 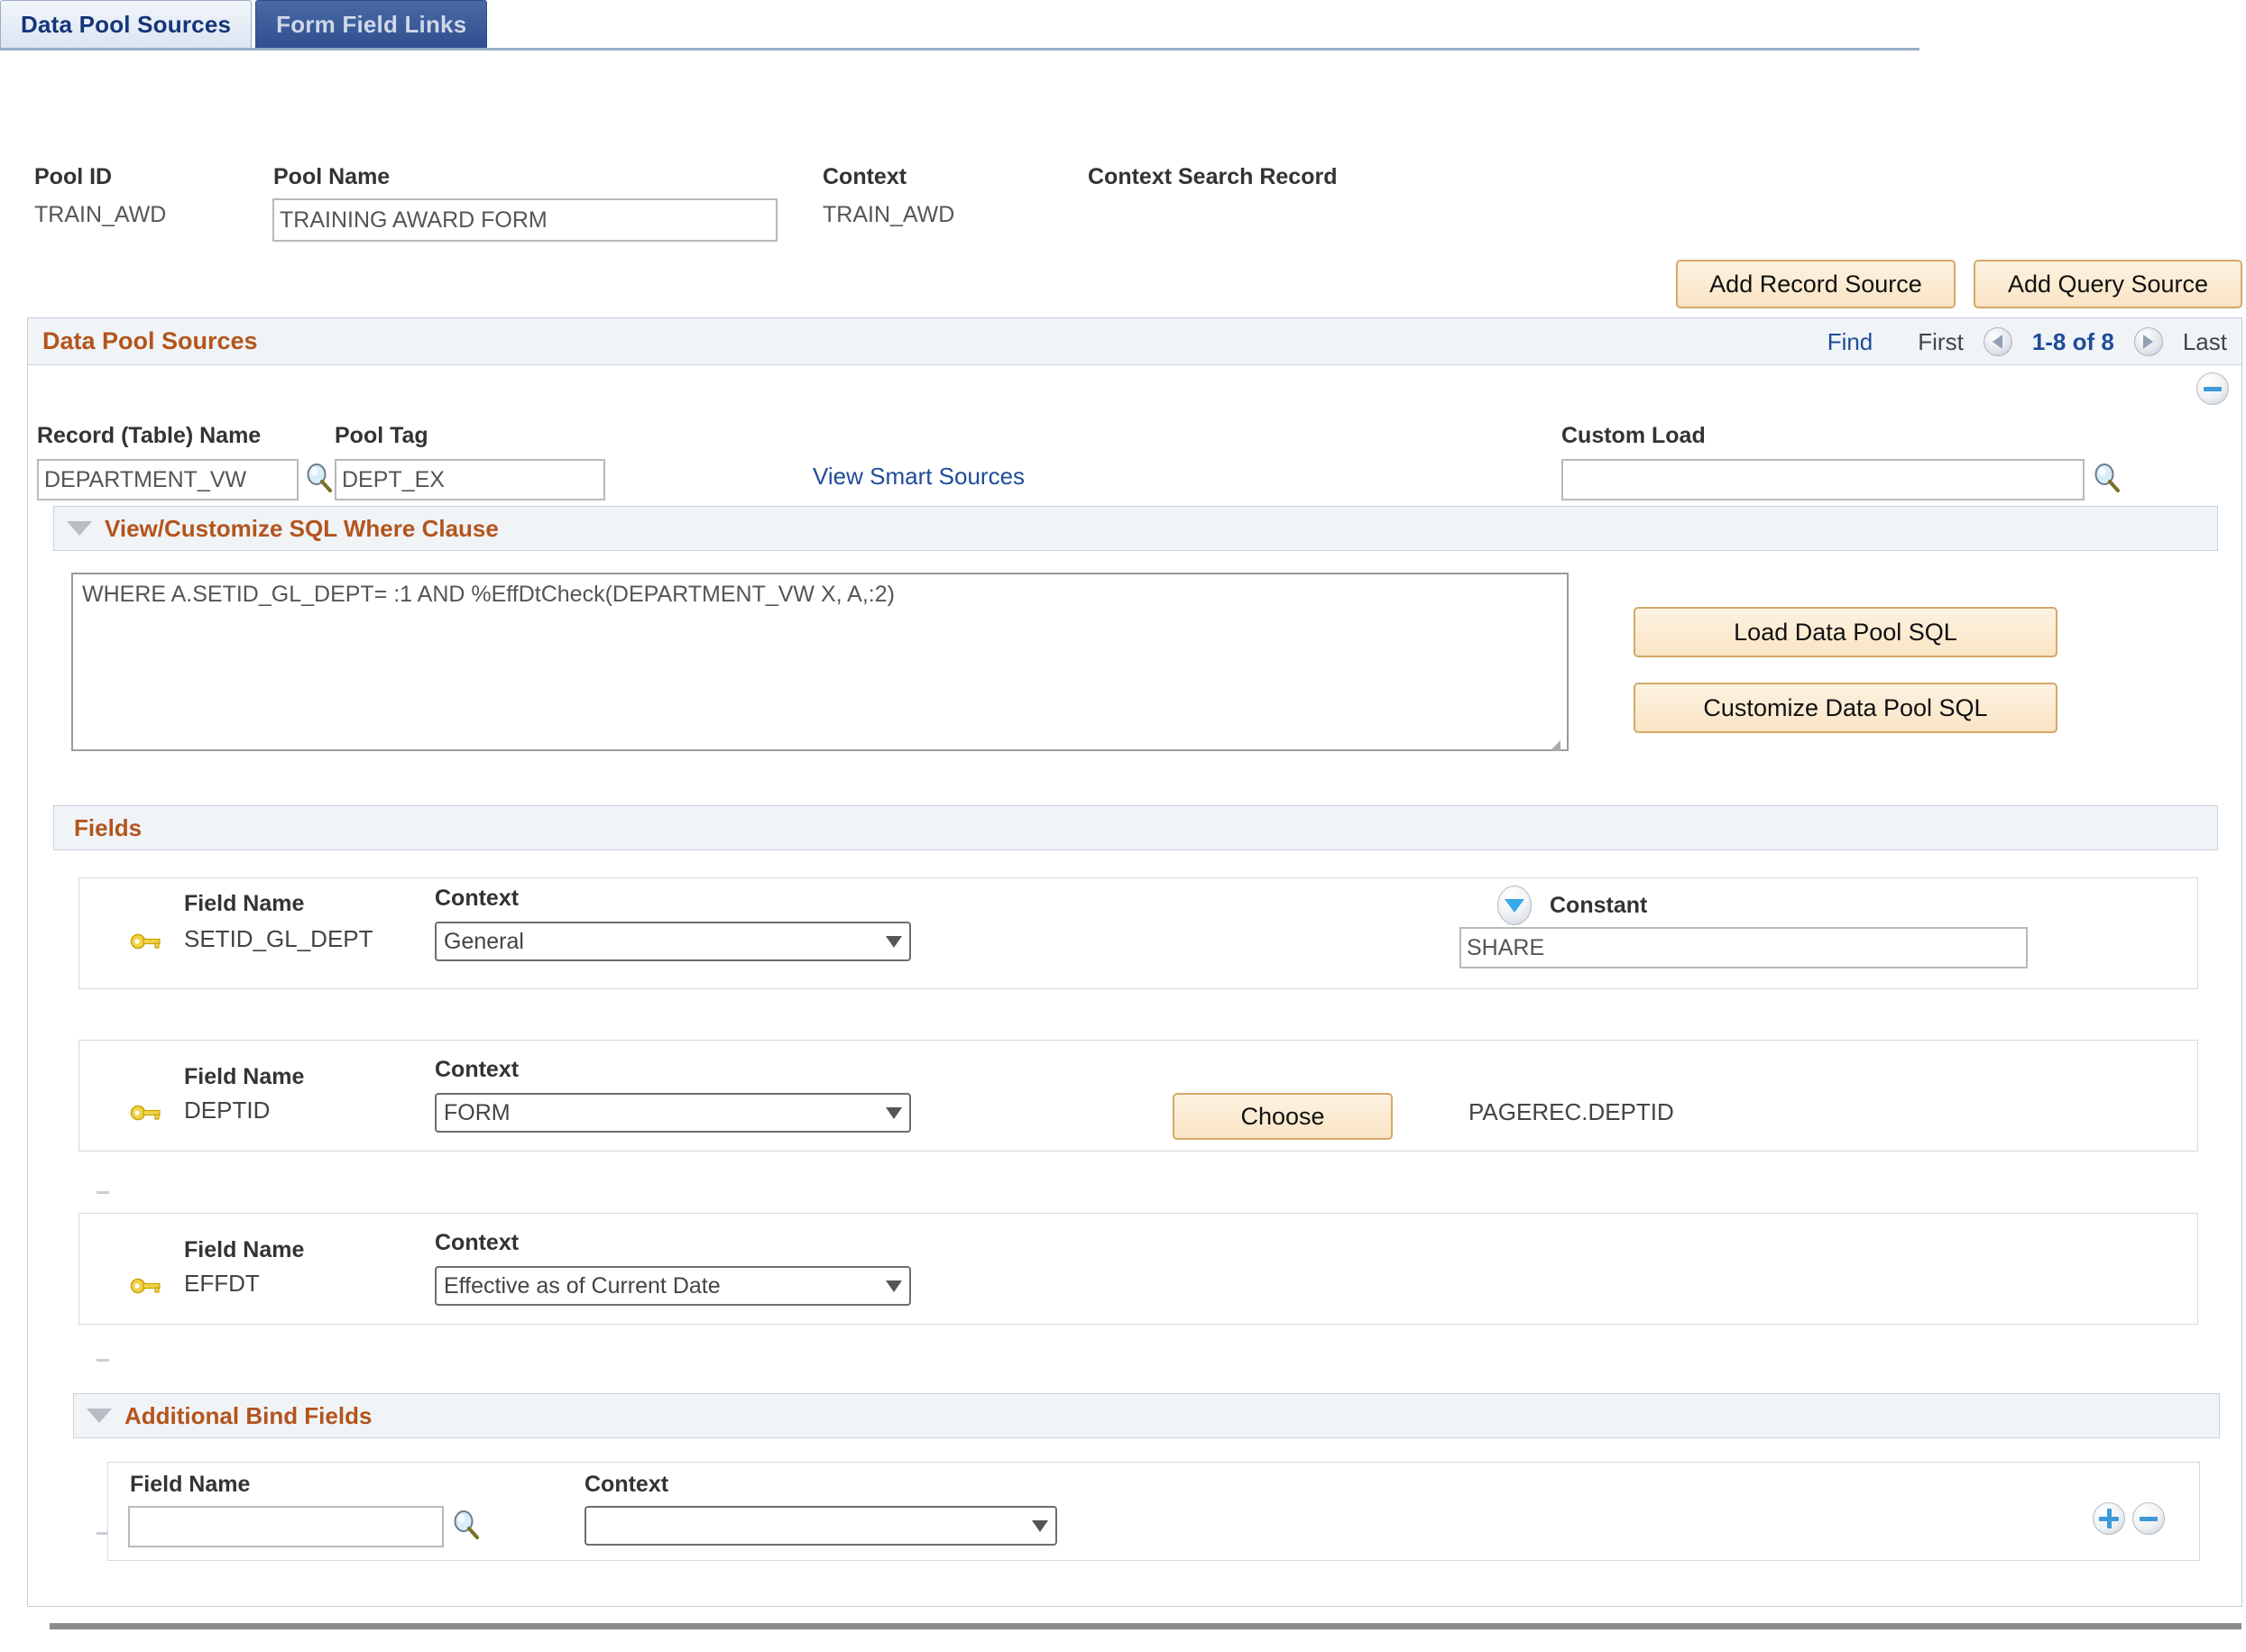 What do you see at coordinates (525, 220) in the screenshot?
I see `pool-name-input` at bounding box center [525, 220].